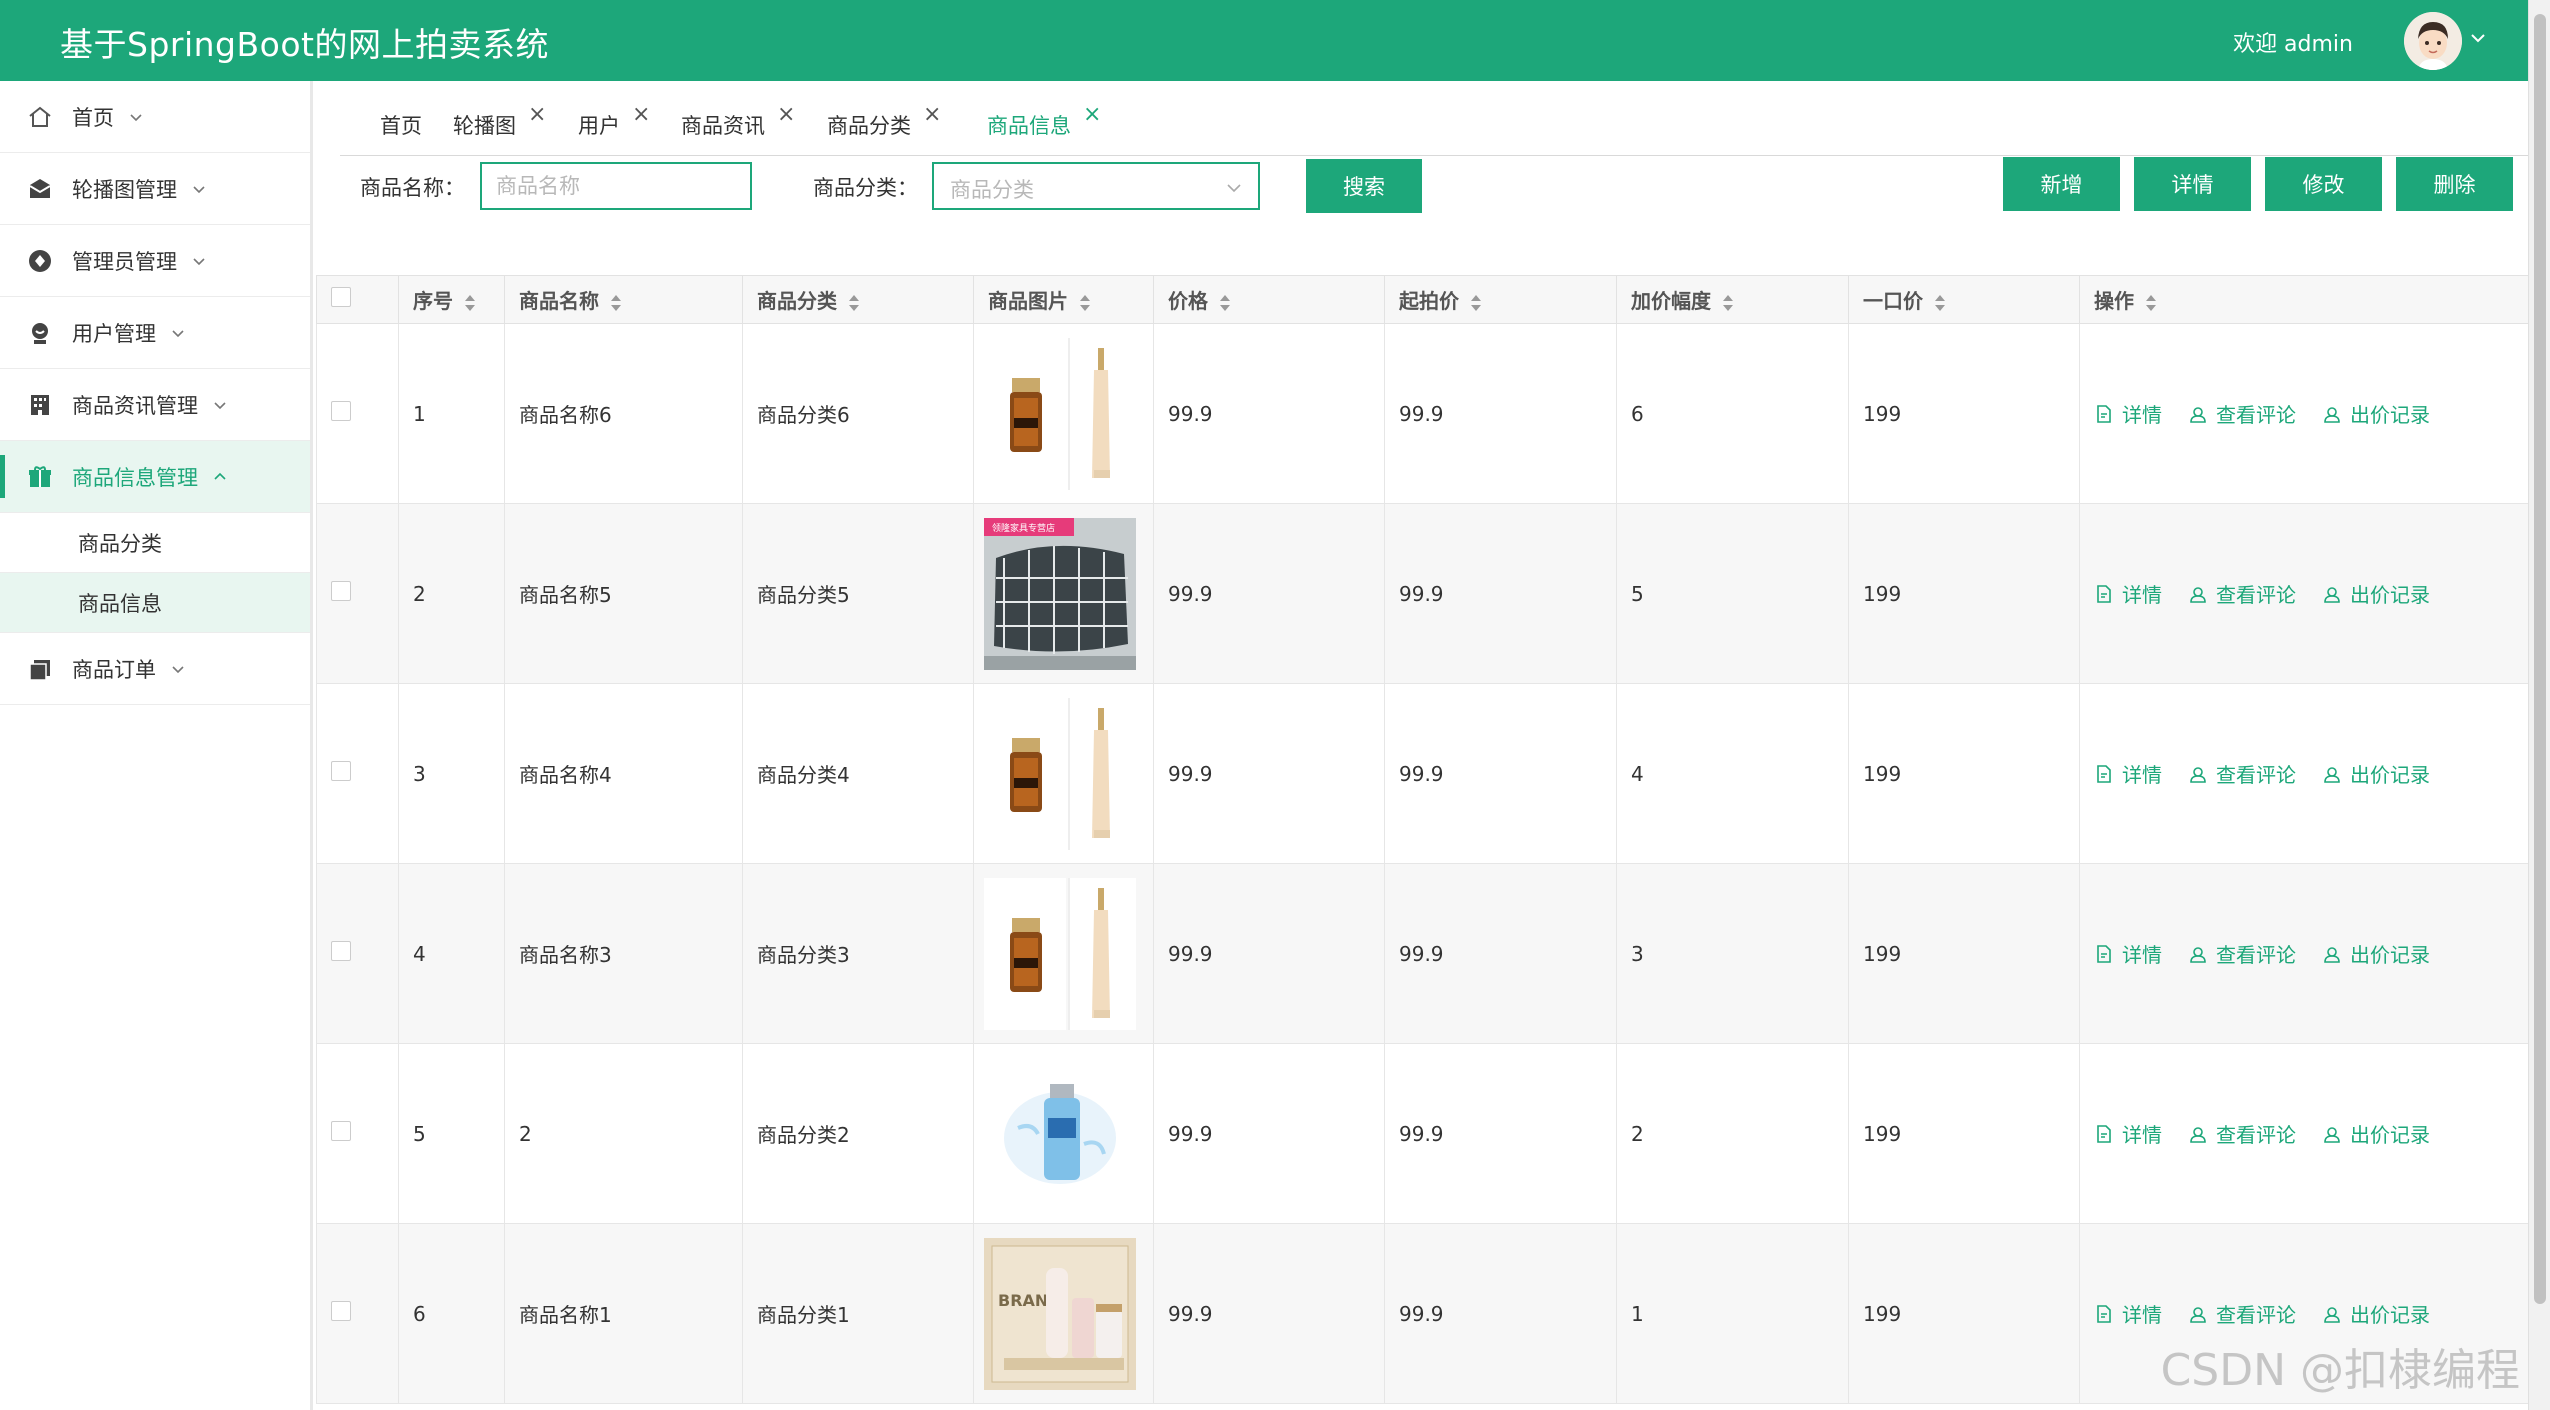 This screenshot has height=1410, width=2550. I want to click on document-icon, so click(2104, 1313).